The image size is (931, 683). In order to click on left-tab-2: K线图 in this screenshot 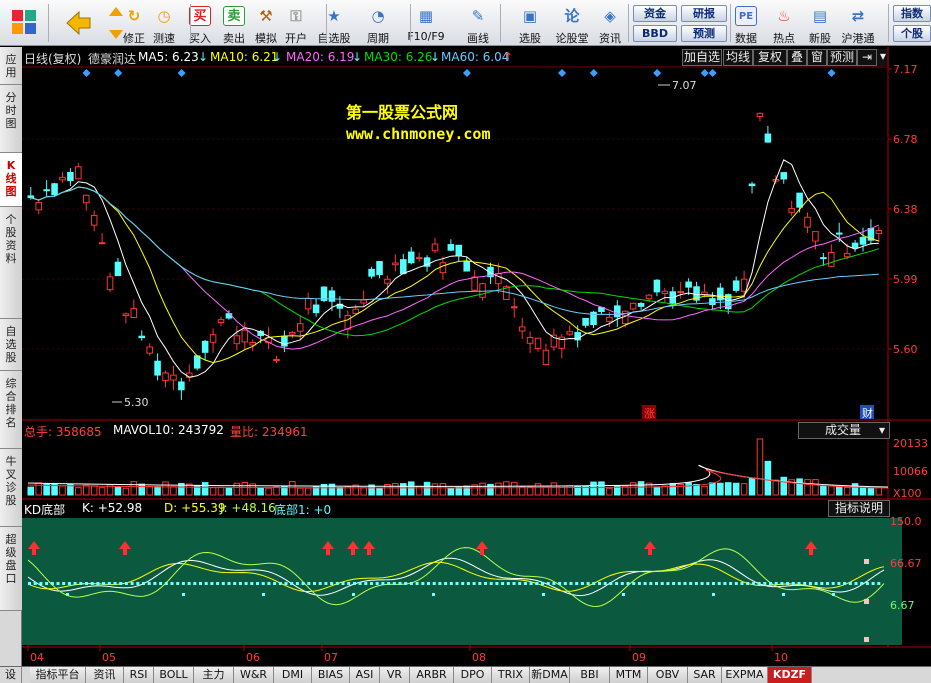, I will do `click(11, 180)`.